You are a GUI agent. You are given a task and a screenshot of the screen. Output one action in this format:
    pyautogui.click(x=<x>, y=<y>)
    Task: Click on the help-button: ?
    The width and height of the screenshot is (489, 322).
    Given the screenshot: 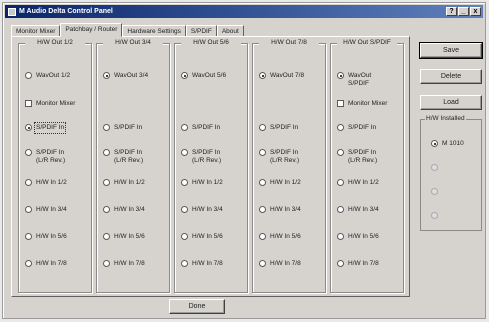 What is the action you would take?
    pyautogui.click(x=451, y=11)
    